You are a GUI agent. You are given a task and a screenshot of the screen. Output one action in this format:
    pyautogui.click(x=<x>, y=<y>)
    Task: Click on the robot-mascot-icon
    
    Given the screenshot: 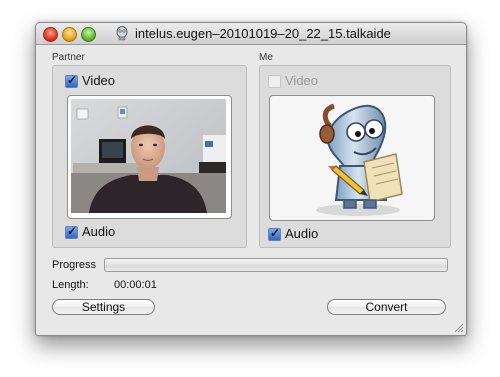 What is the action you would take?
    pyautogui.click(x=359, y=159)
    